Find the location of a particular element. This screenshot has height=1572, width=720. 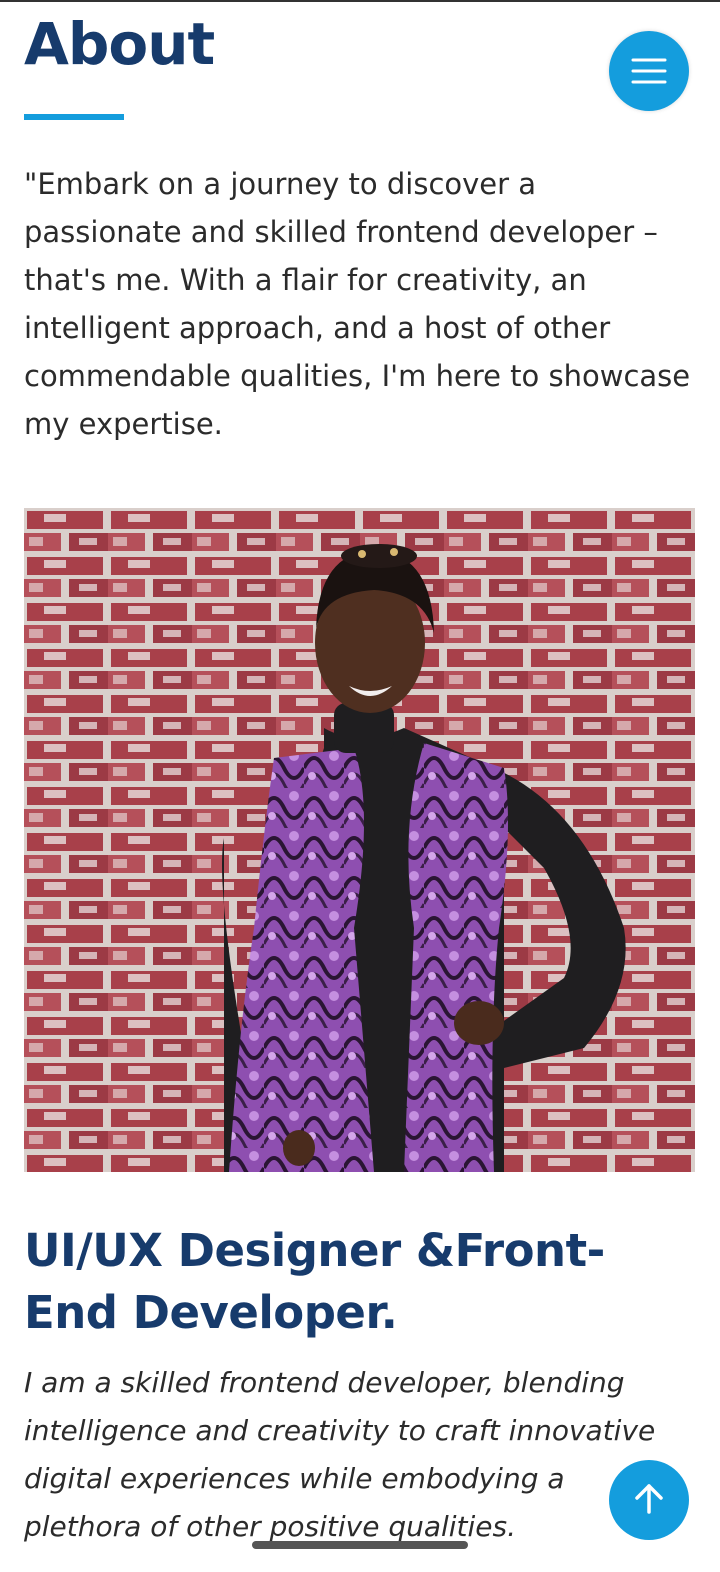

back-to-top-button is located at coordinates (649, 1500).